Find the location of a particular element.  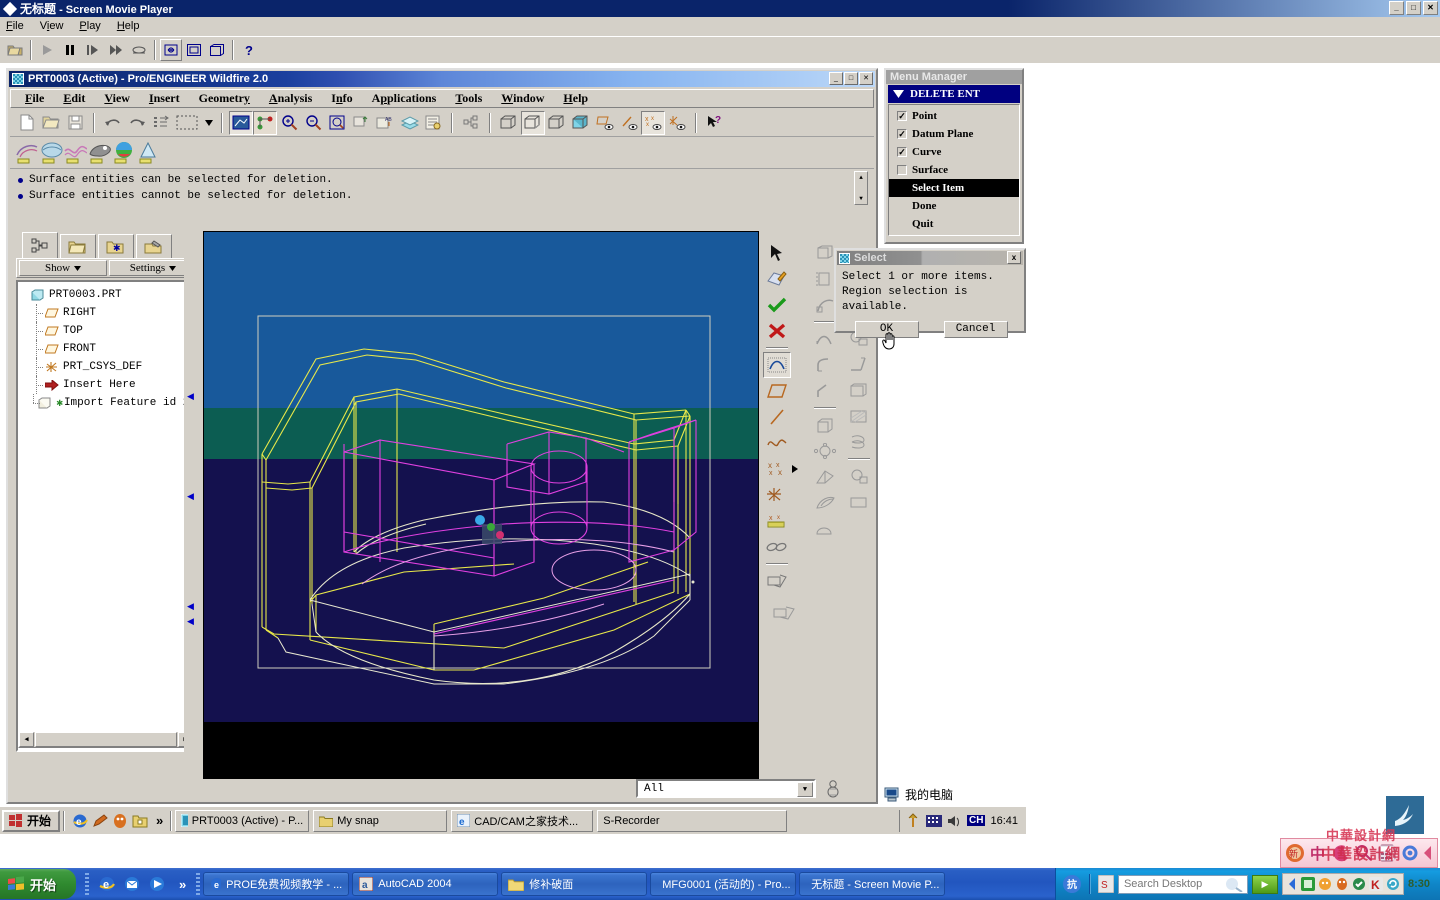

player-restore-button: □ is located at coordinates (1413, 8).